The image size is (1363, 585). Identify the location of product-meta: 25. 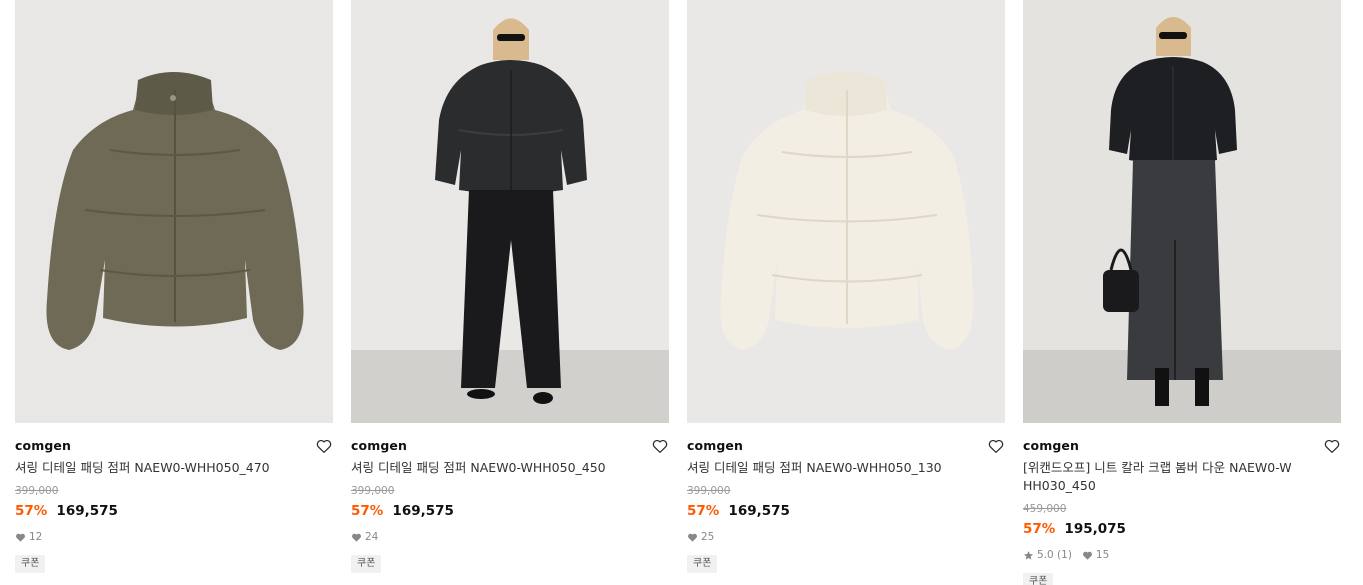
(846, 537).